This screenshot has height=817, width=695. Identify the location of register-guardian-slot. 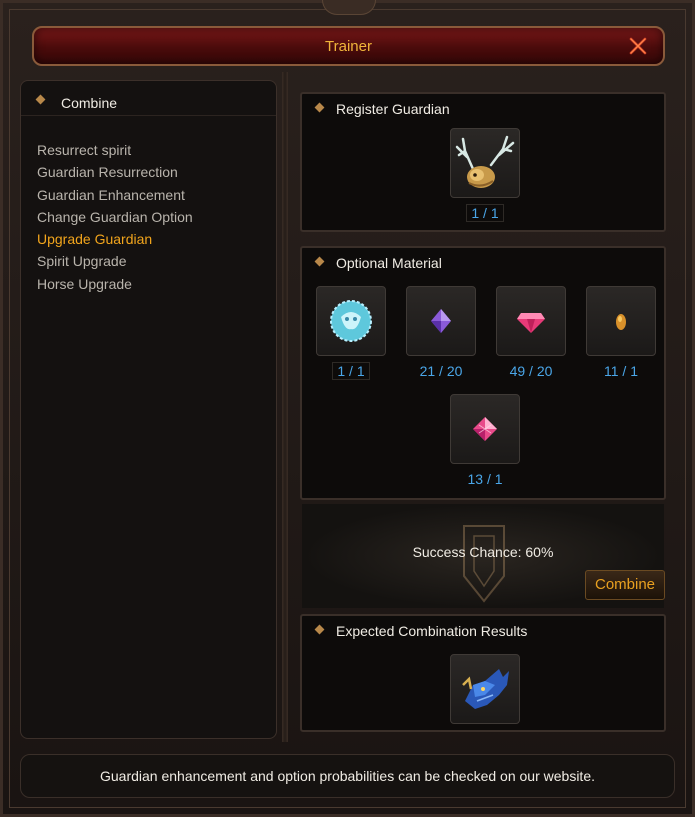
(485, 163).